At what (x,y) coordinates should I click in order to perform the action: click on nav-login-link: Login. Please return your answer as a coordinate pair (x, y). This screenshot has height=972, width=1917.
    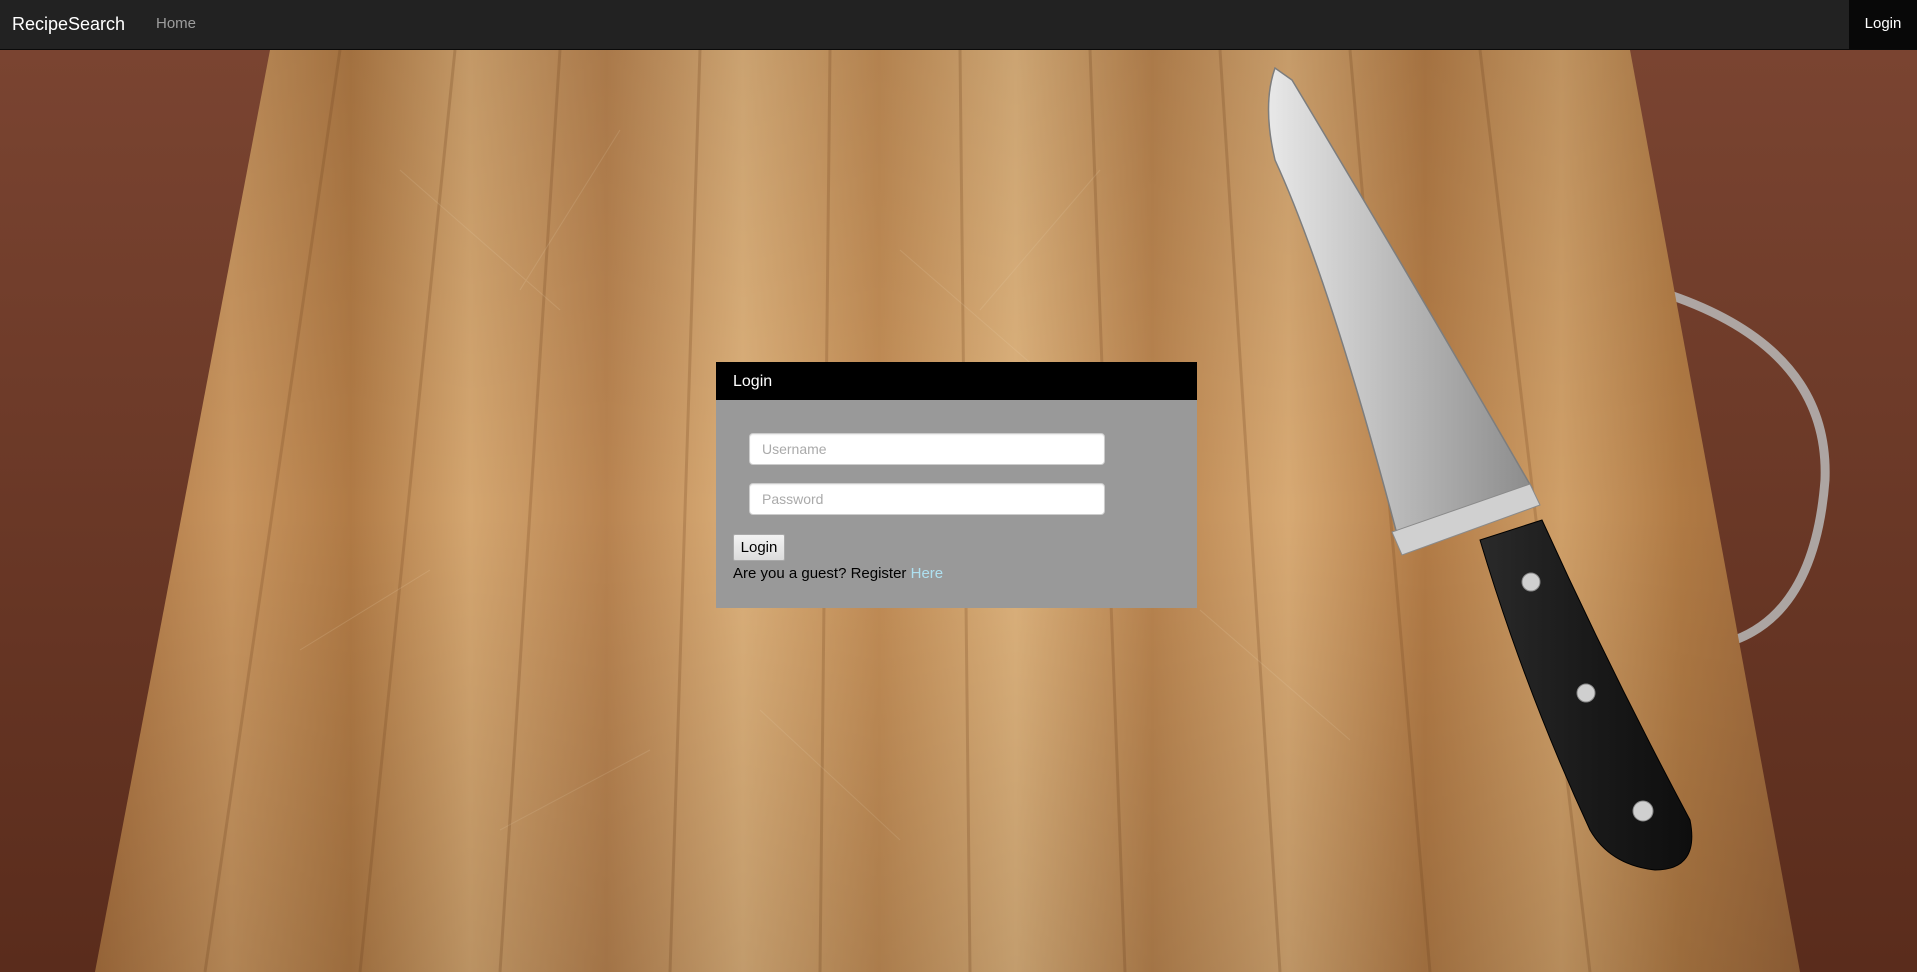
    Looking at the image, I should click on (1883, 24).